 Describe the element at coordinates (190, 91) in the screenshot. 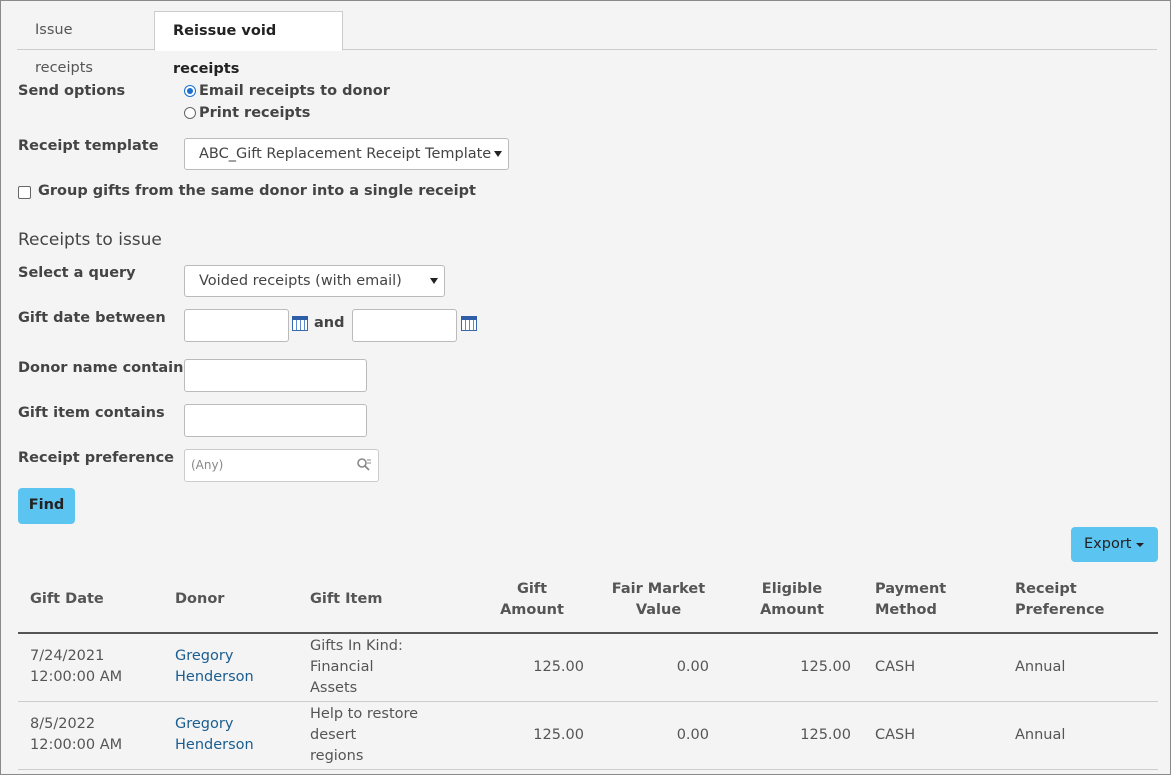

I see `radio-selected-icon` at that location.